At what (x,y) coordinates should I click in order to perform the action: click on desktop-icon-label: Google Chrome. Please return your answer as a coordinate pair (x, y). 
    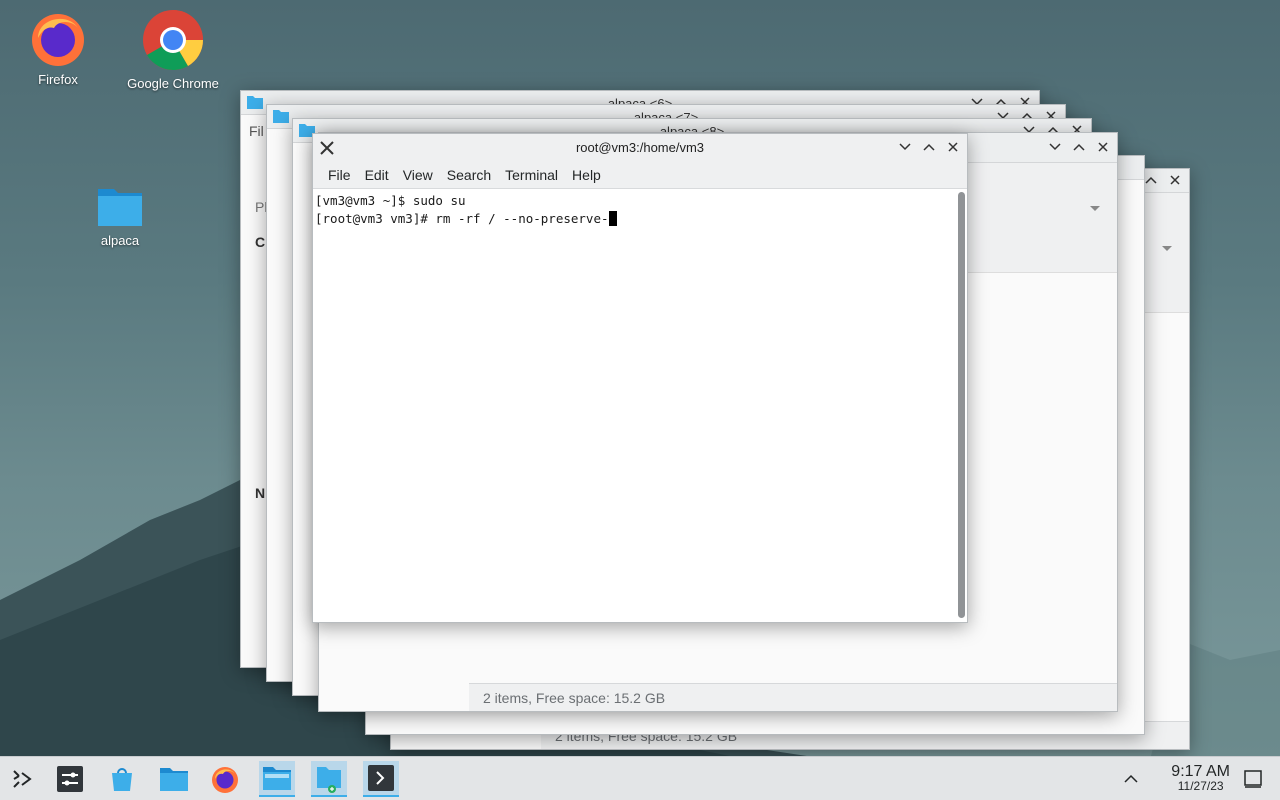
    Looking at the image, I should click on (173, 83).